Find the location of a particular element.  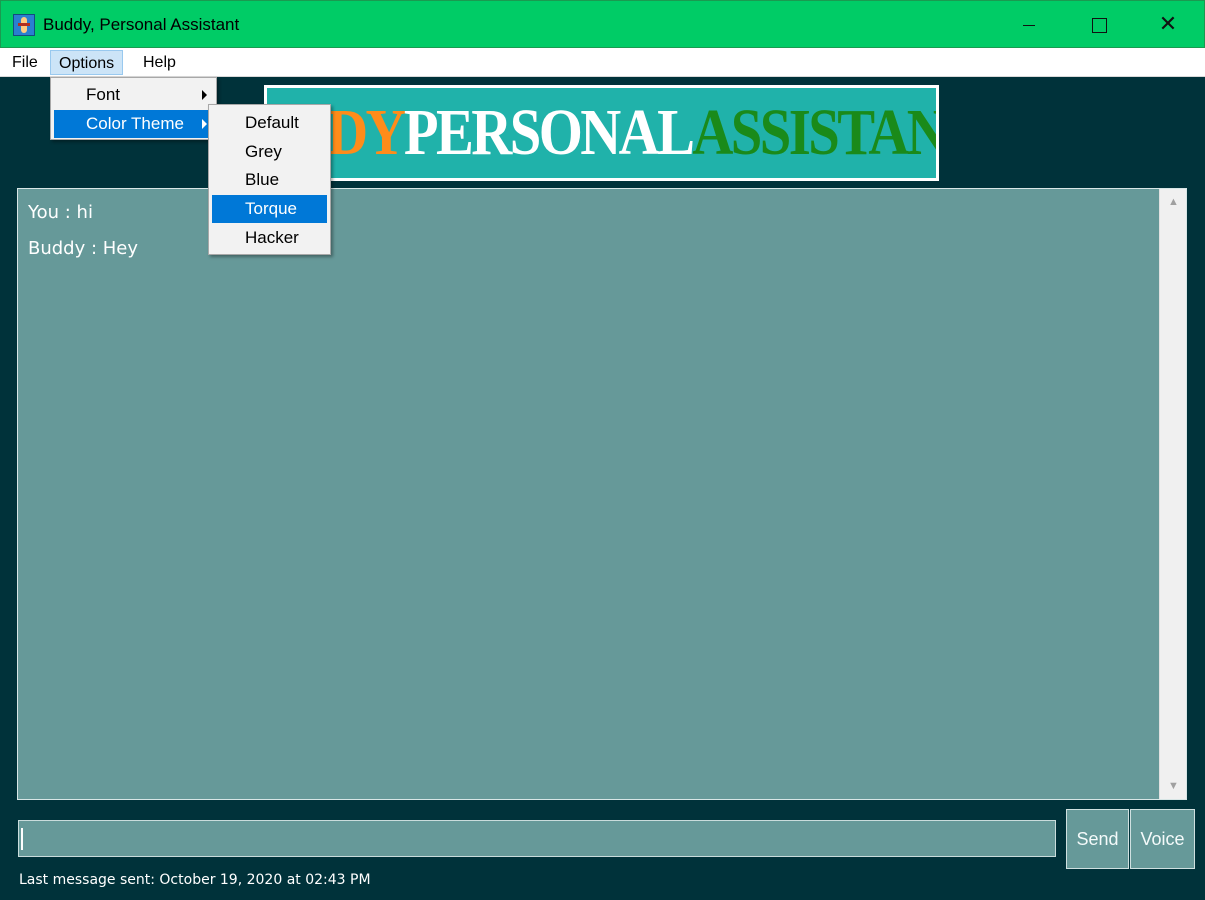

theme-option: Default is located at coordinates (269, 123).